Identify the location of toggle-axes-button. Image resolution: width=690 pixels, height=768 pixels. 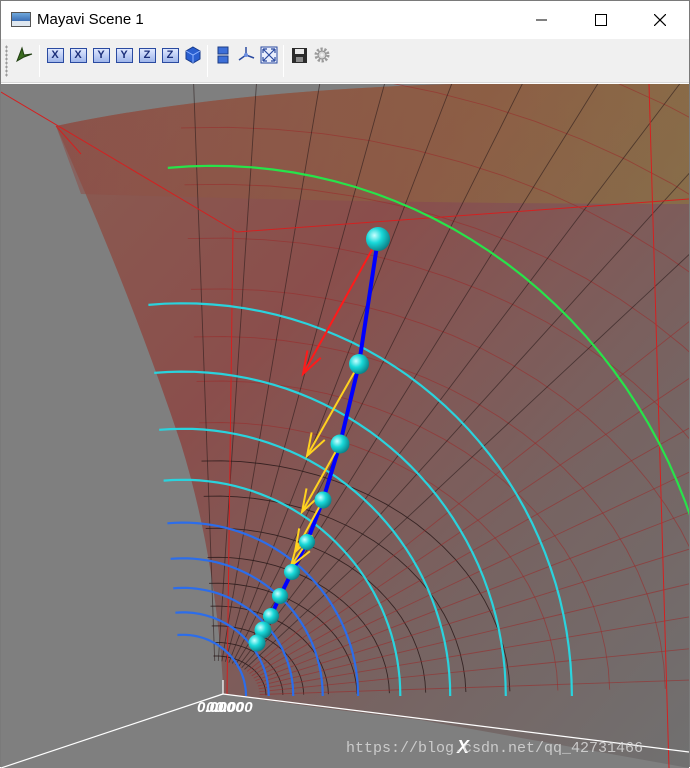
(246, 55).